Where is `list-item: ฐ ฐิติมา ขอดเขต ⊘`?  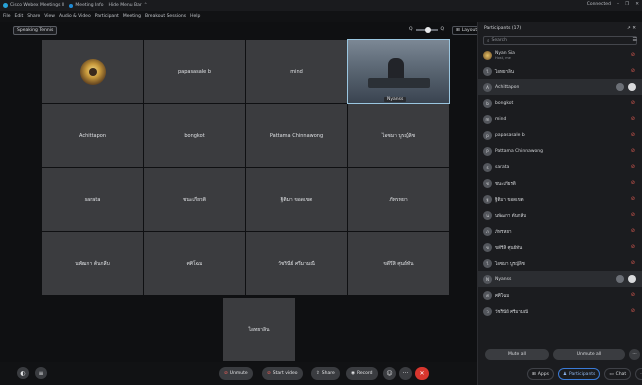
list-item: ฐ ฐิติมา ขอดเขต ⊘ is located at coordinates (560, 199).